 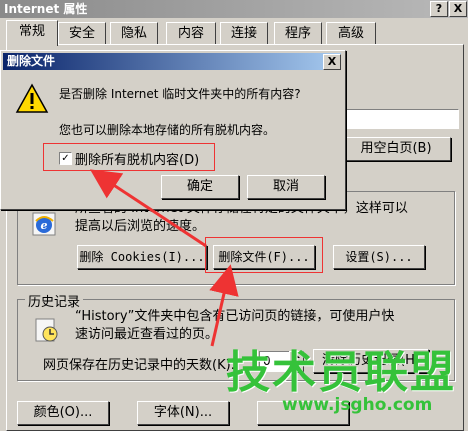 I want to click on arrow-to-delete-files, so click(x=224, y=305).